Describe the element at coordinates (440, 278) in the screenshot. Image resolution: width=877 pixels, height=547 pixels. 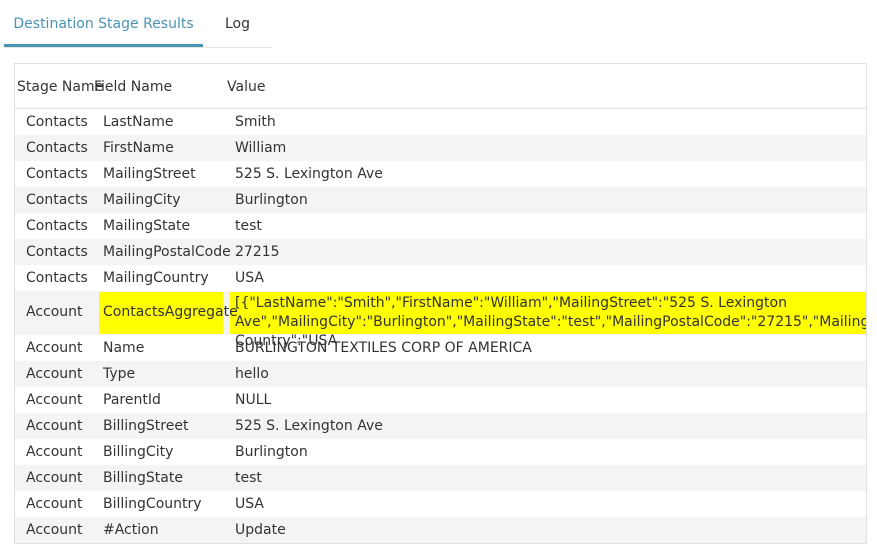
I see `table-row: Contacts MailingCountry USA` at that location.